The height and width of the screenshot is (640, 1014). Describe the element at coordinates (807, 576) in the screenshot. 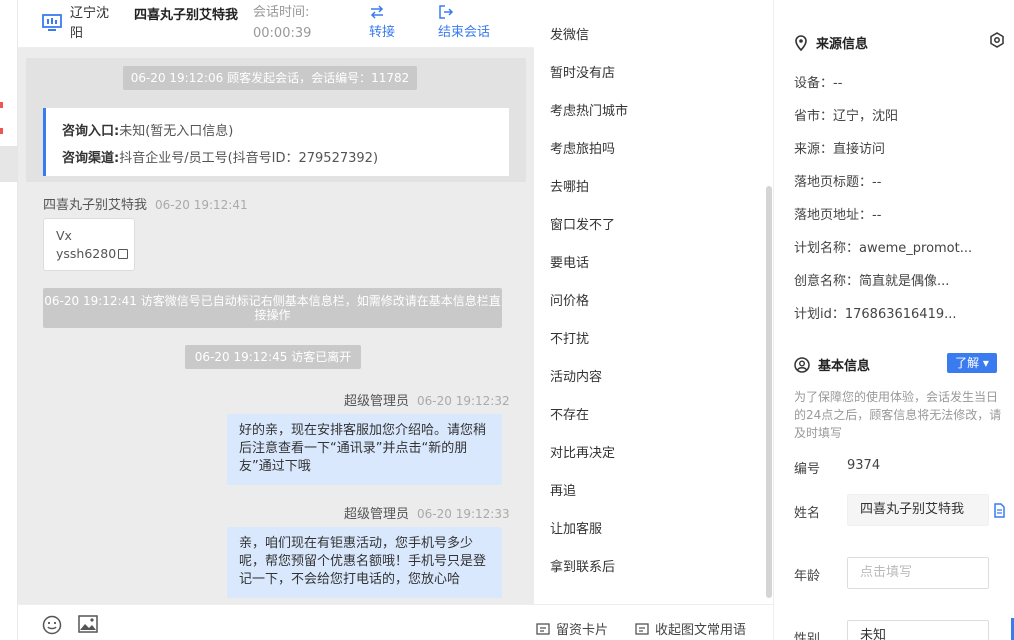

I see `age-label: 年龄` at that location.